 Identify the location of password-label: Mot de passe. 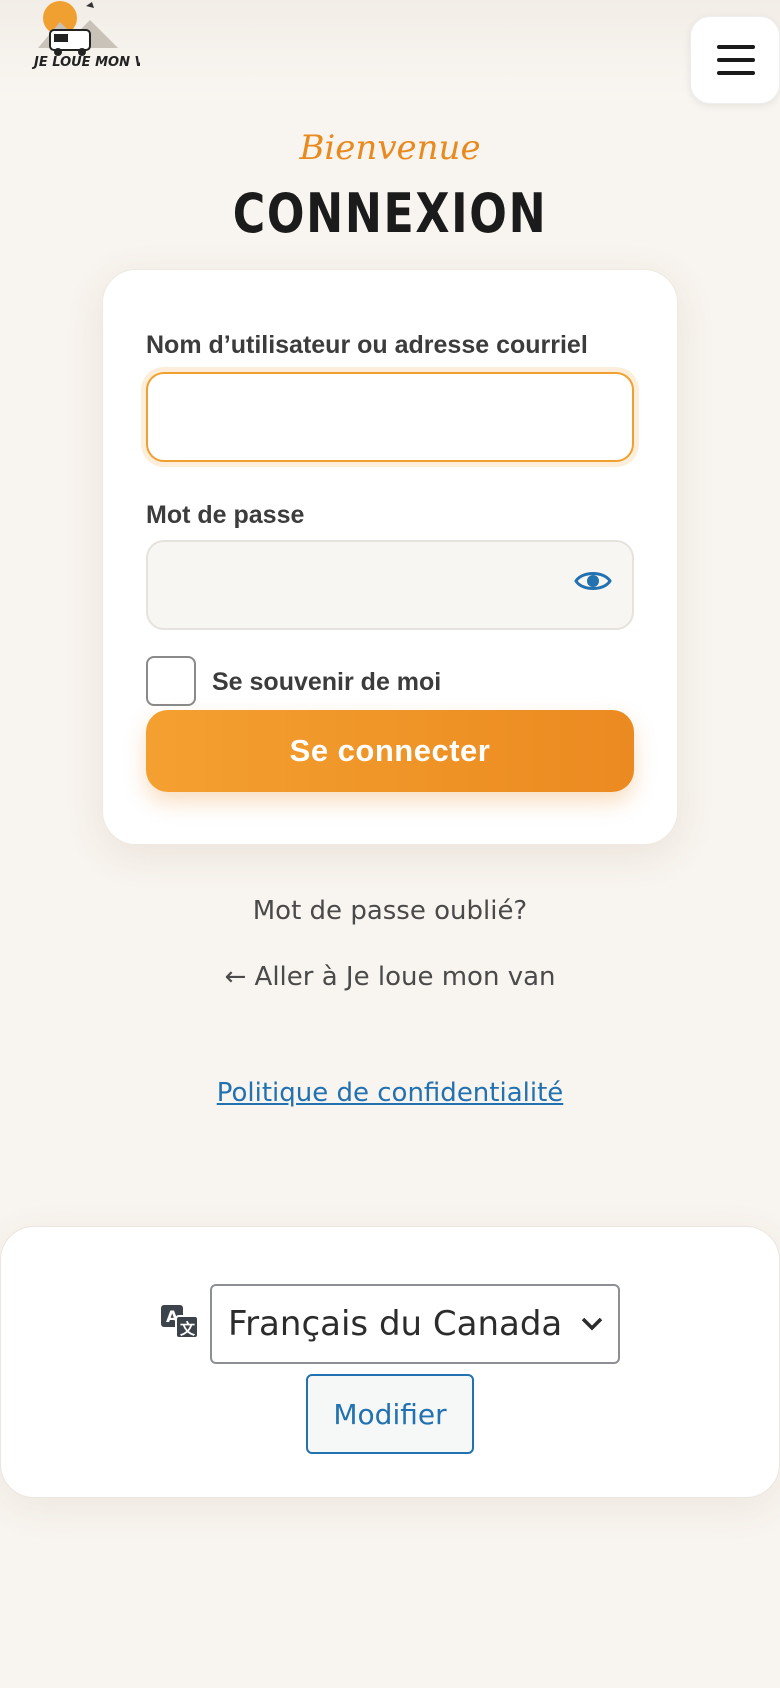
(225, 515).